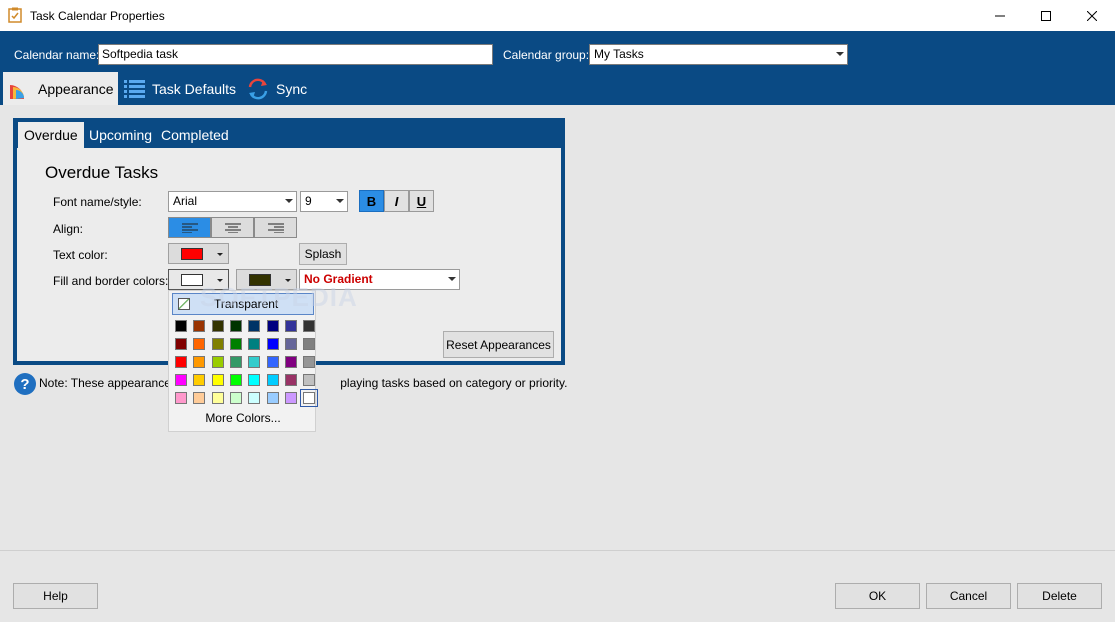  What do you see at coordinates (557, 15) in the screenshot?
I see `title-bar: Task Calendar Properties` at bounding box center [557, 15].